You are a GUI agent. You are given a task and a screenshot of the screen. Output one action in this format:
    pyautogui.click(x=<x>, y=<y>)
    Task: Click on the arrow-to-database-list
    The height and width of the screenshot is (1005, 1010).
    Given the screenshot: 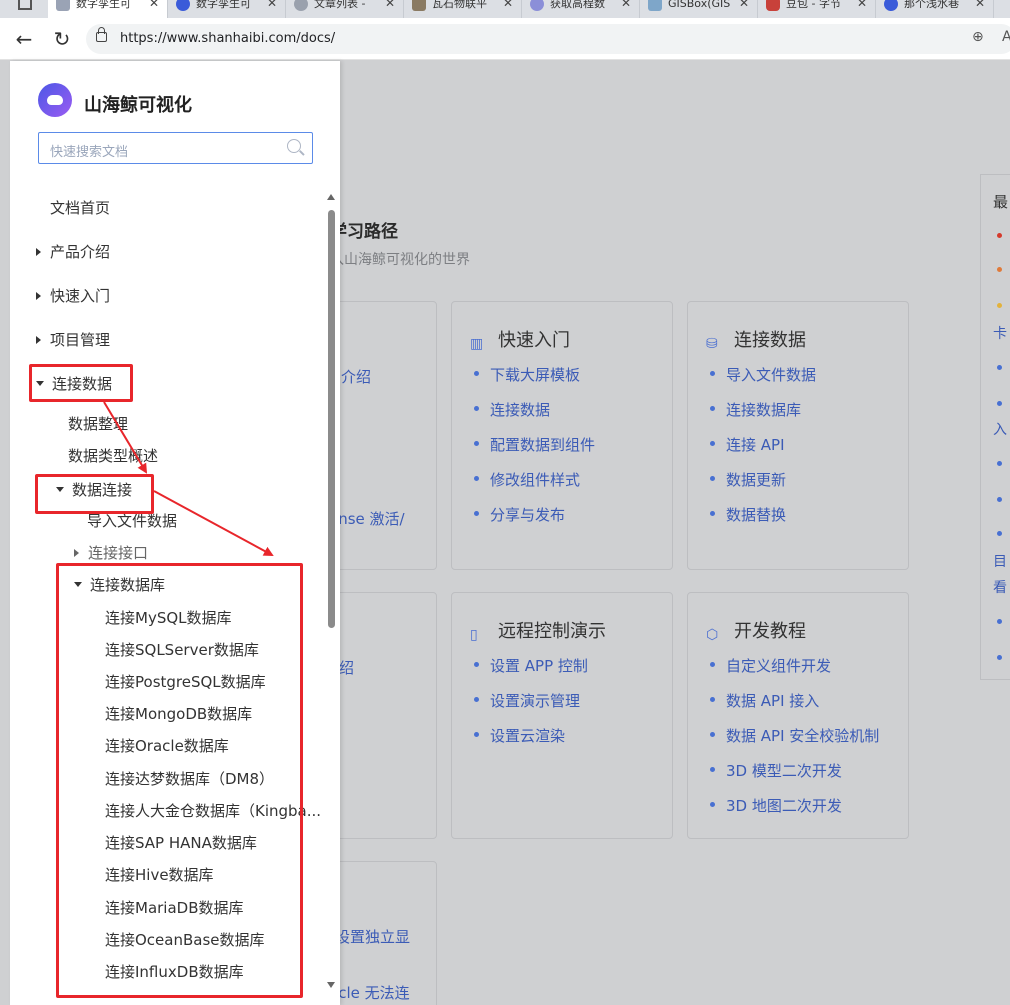 What is the action you would take?
    pyautogui.click(x=213, y=523)
    